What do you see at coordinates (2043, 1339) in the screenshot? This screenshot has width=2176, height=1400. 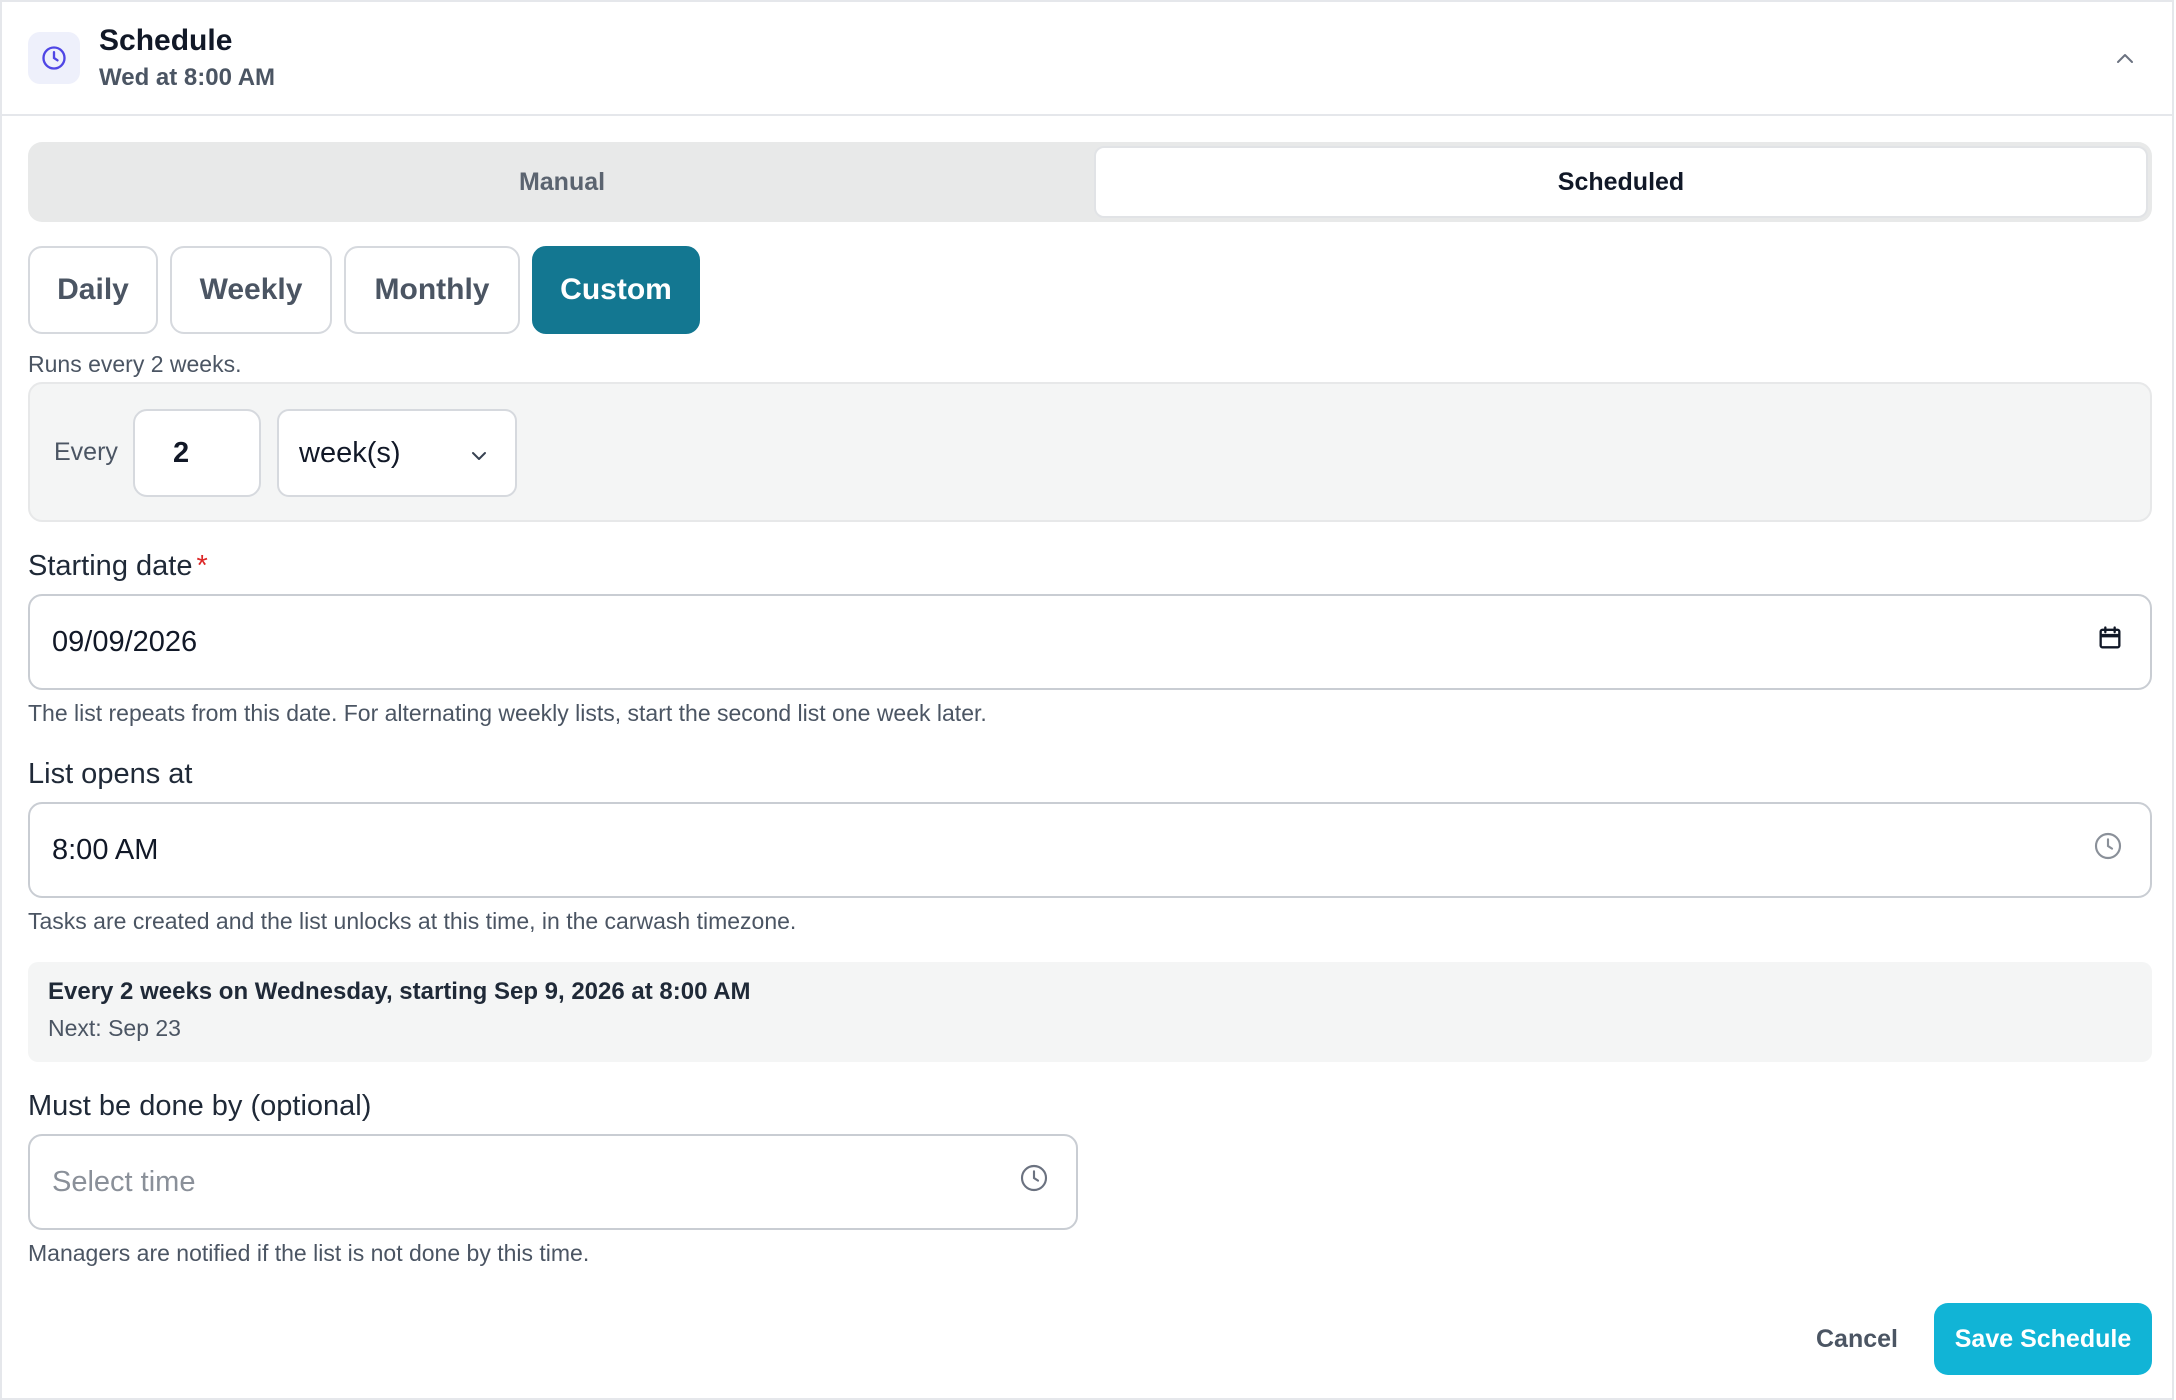 I see `save-schedule-button: Save Schedule` at bounding box center [2043, 1339].